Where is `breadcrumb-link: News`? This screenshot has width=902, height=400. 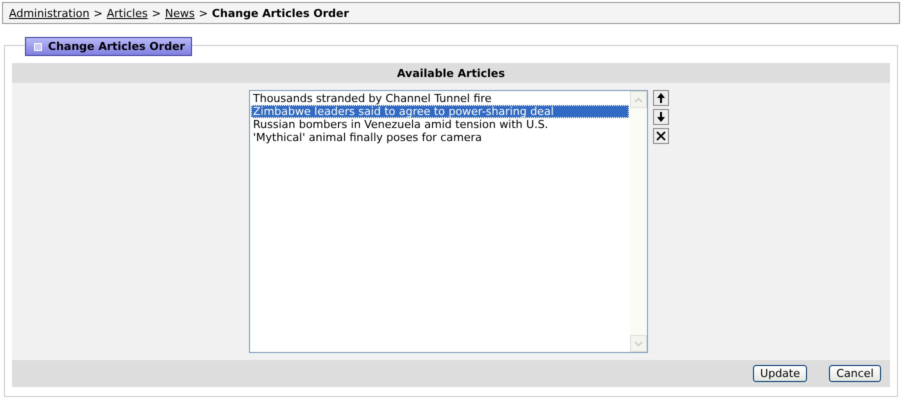
breadcrumb-link: News is located at coordinates (179, 13).